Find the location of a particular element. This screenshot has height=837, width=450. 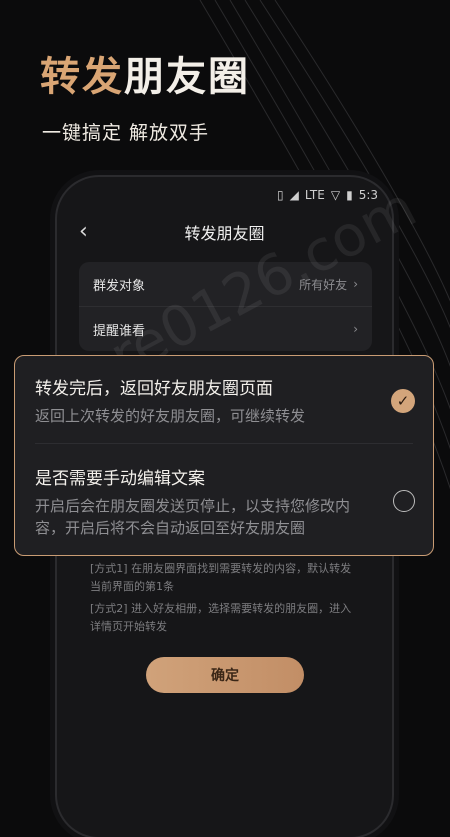

option-title: 转发完后，返回好友朋友圈页面 is located at coordinates (154, 389).